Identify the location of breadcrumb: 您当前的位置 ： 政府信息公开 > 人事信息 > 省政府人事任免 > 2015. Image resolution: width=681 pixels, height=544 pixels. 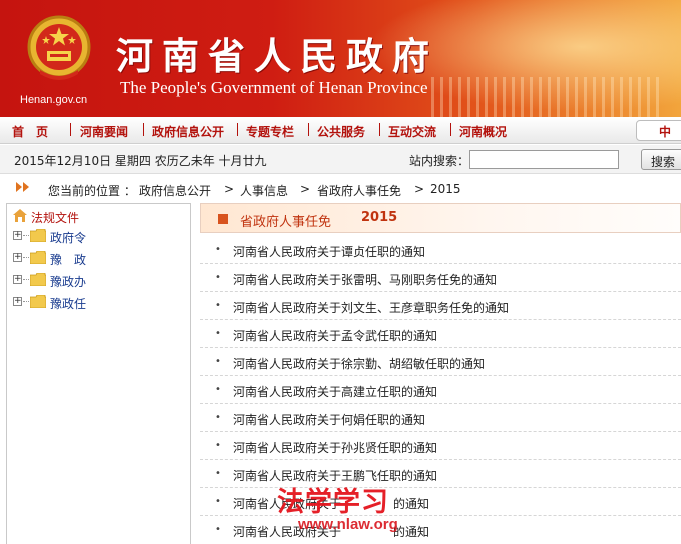
(340, 189).